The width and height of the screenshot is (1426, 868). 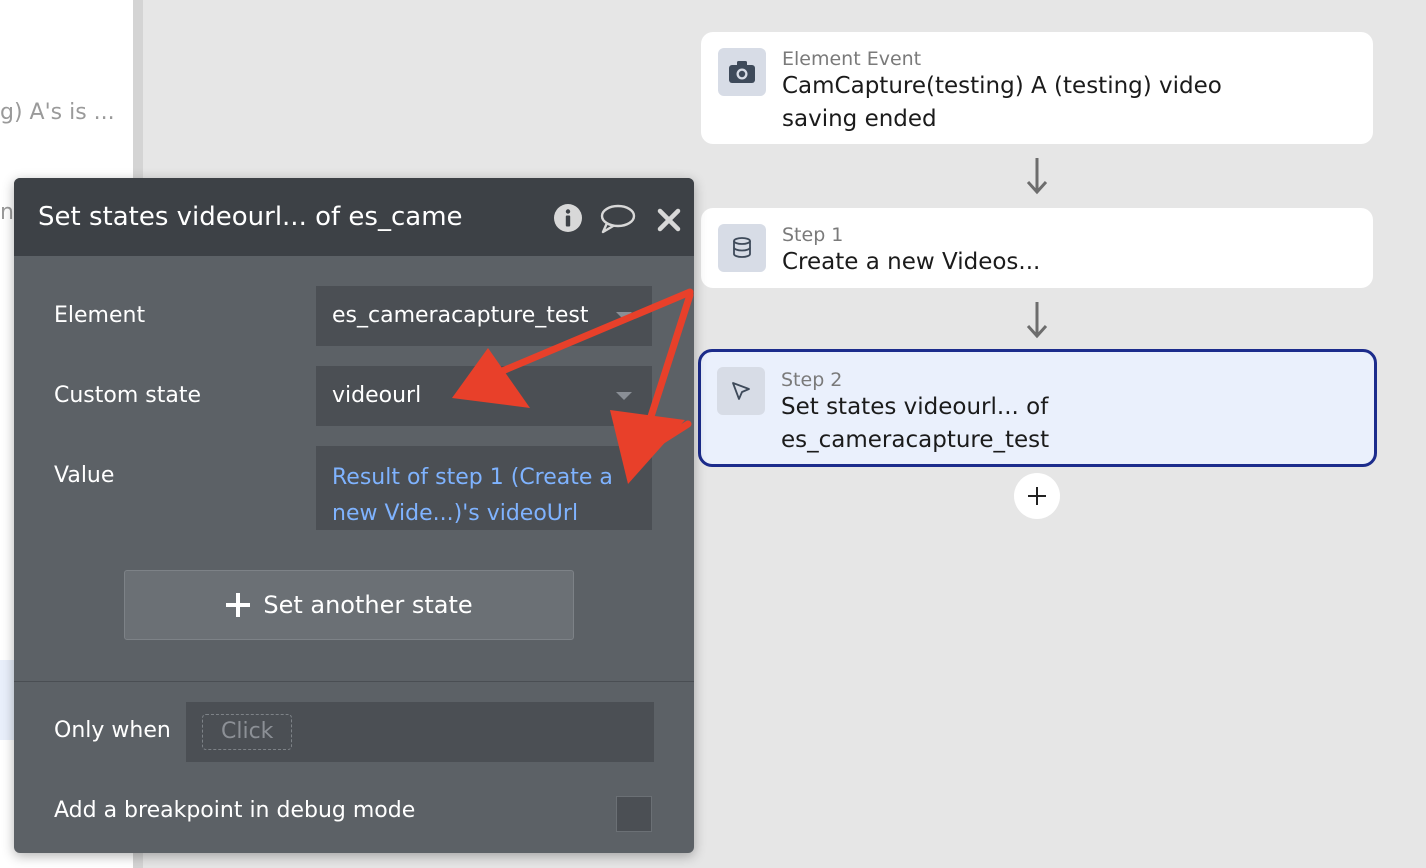 What do you see at coordinates (568, 218) in the screenshot?
I see `info-icon` at bounding box center [568, 218].